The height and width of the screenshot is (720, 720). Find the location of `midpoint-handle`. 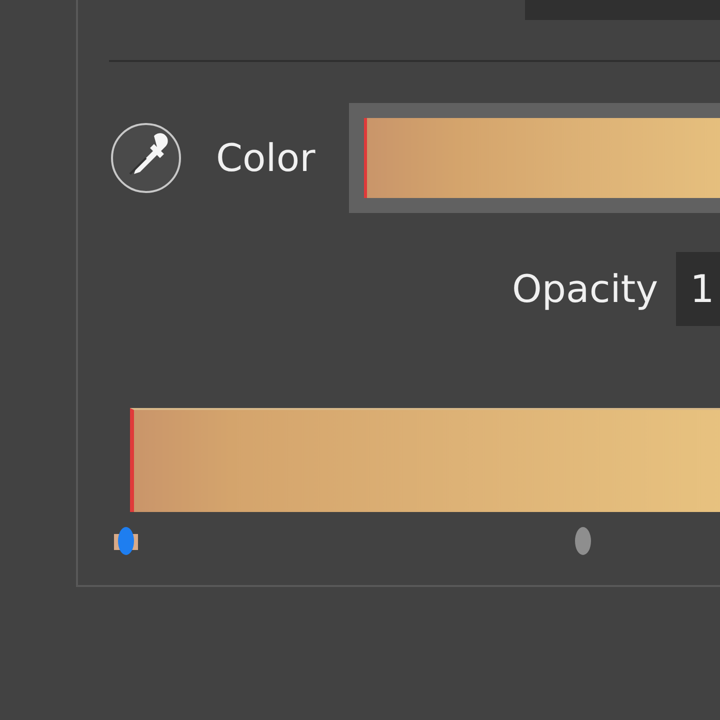

midpoint-handle is located at coordinates (583, 541).